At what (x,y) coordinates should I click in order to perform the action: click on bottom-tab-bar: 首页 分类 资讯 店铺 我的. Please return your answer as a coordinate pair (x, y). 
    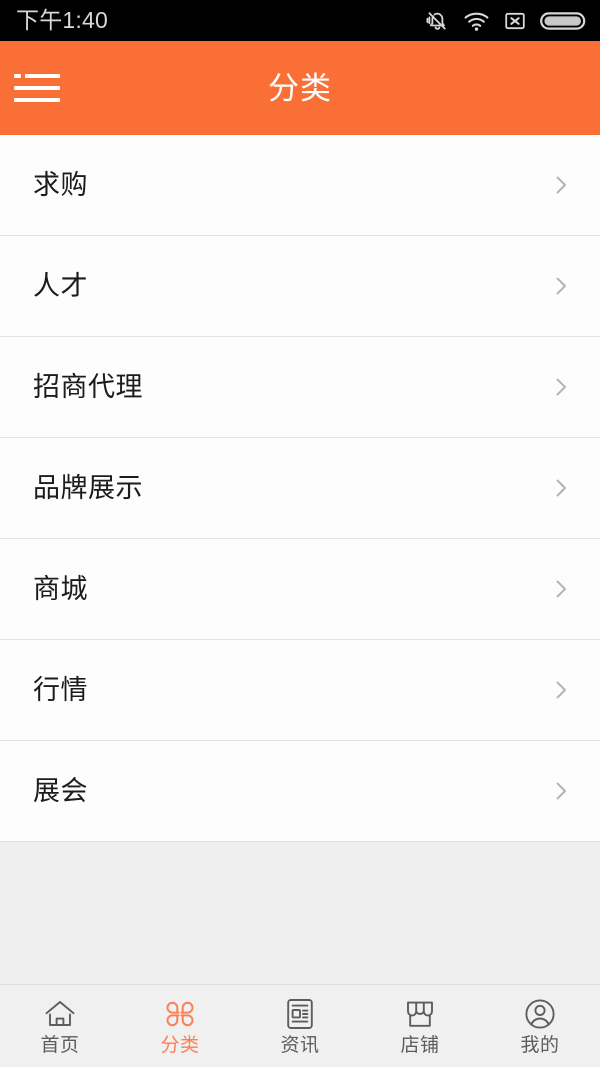
    Looking at the image, I should click on (300, 1025).